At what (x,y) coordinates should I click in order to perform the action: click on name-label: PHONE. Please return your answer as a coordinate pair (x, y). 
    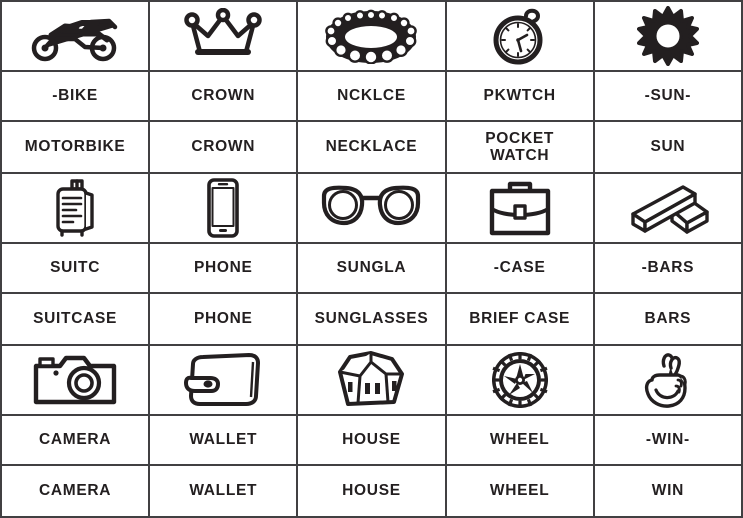
    Looking at the image, I should click on (223, 319).